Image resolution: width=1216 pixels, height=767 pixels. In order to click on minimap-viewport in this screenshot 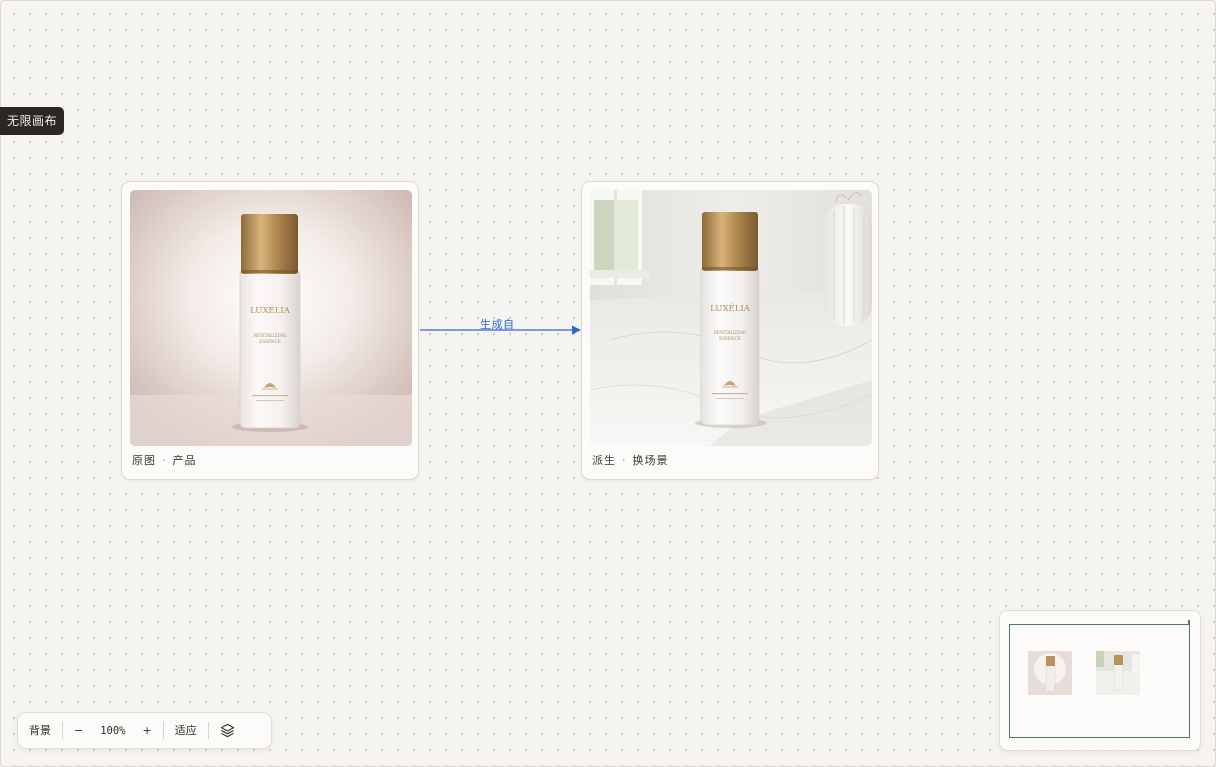, I will do `click(1099, 681)`.